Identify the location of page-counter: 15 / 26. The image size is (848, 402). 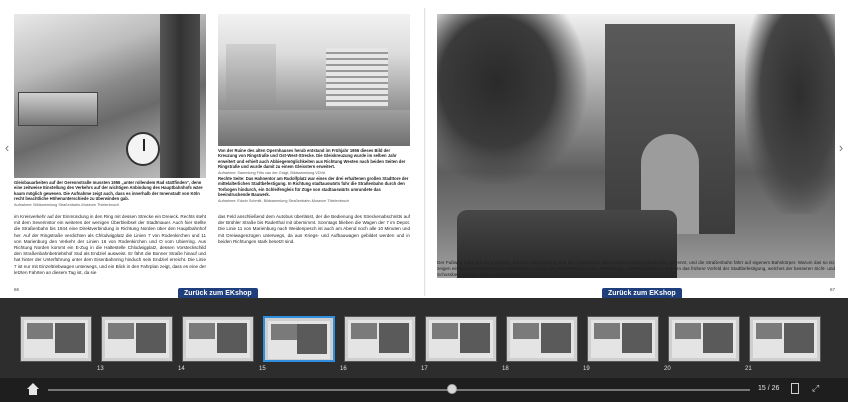
(769, 388).